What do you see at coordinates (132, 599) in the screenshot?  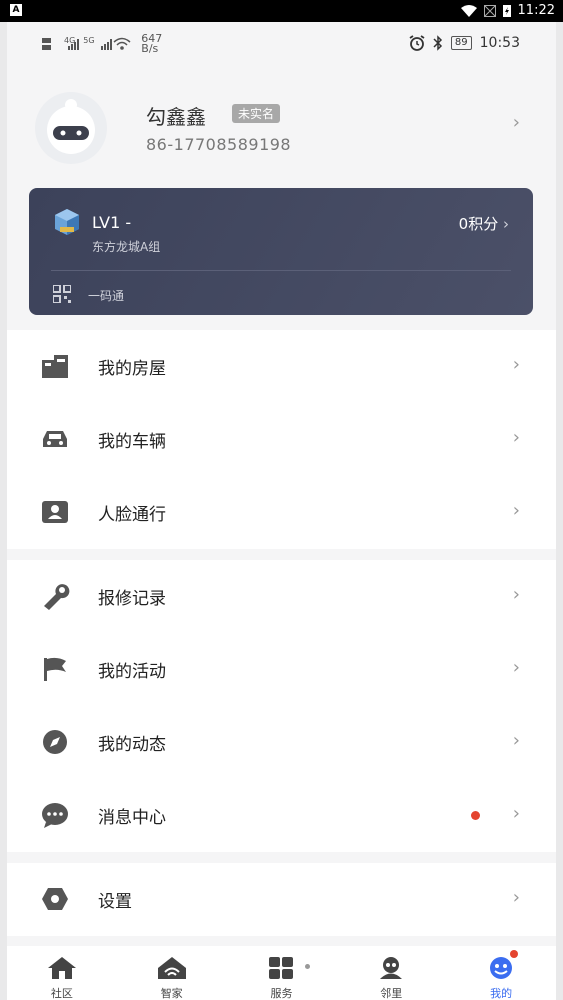 I see `menu-item-label: 报修记录` at bounding box center [132, 599].